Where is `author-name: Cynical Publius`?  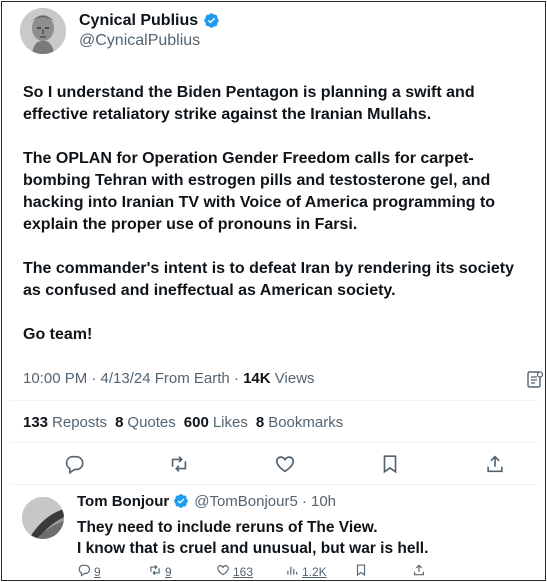
author-name: Cynical Publius is located at coordinates (138, 20).